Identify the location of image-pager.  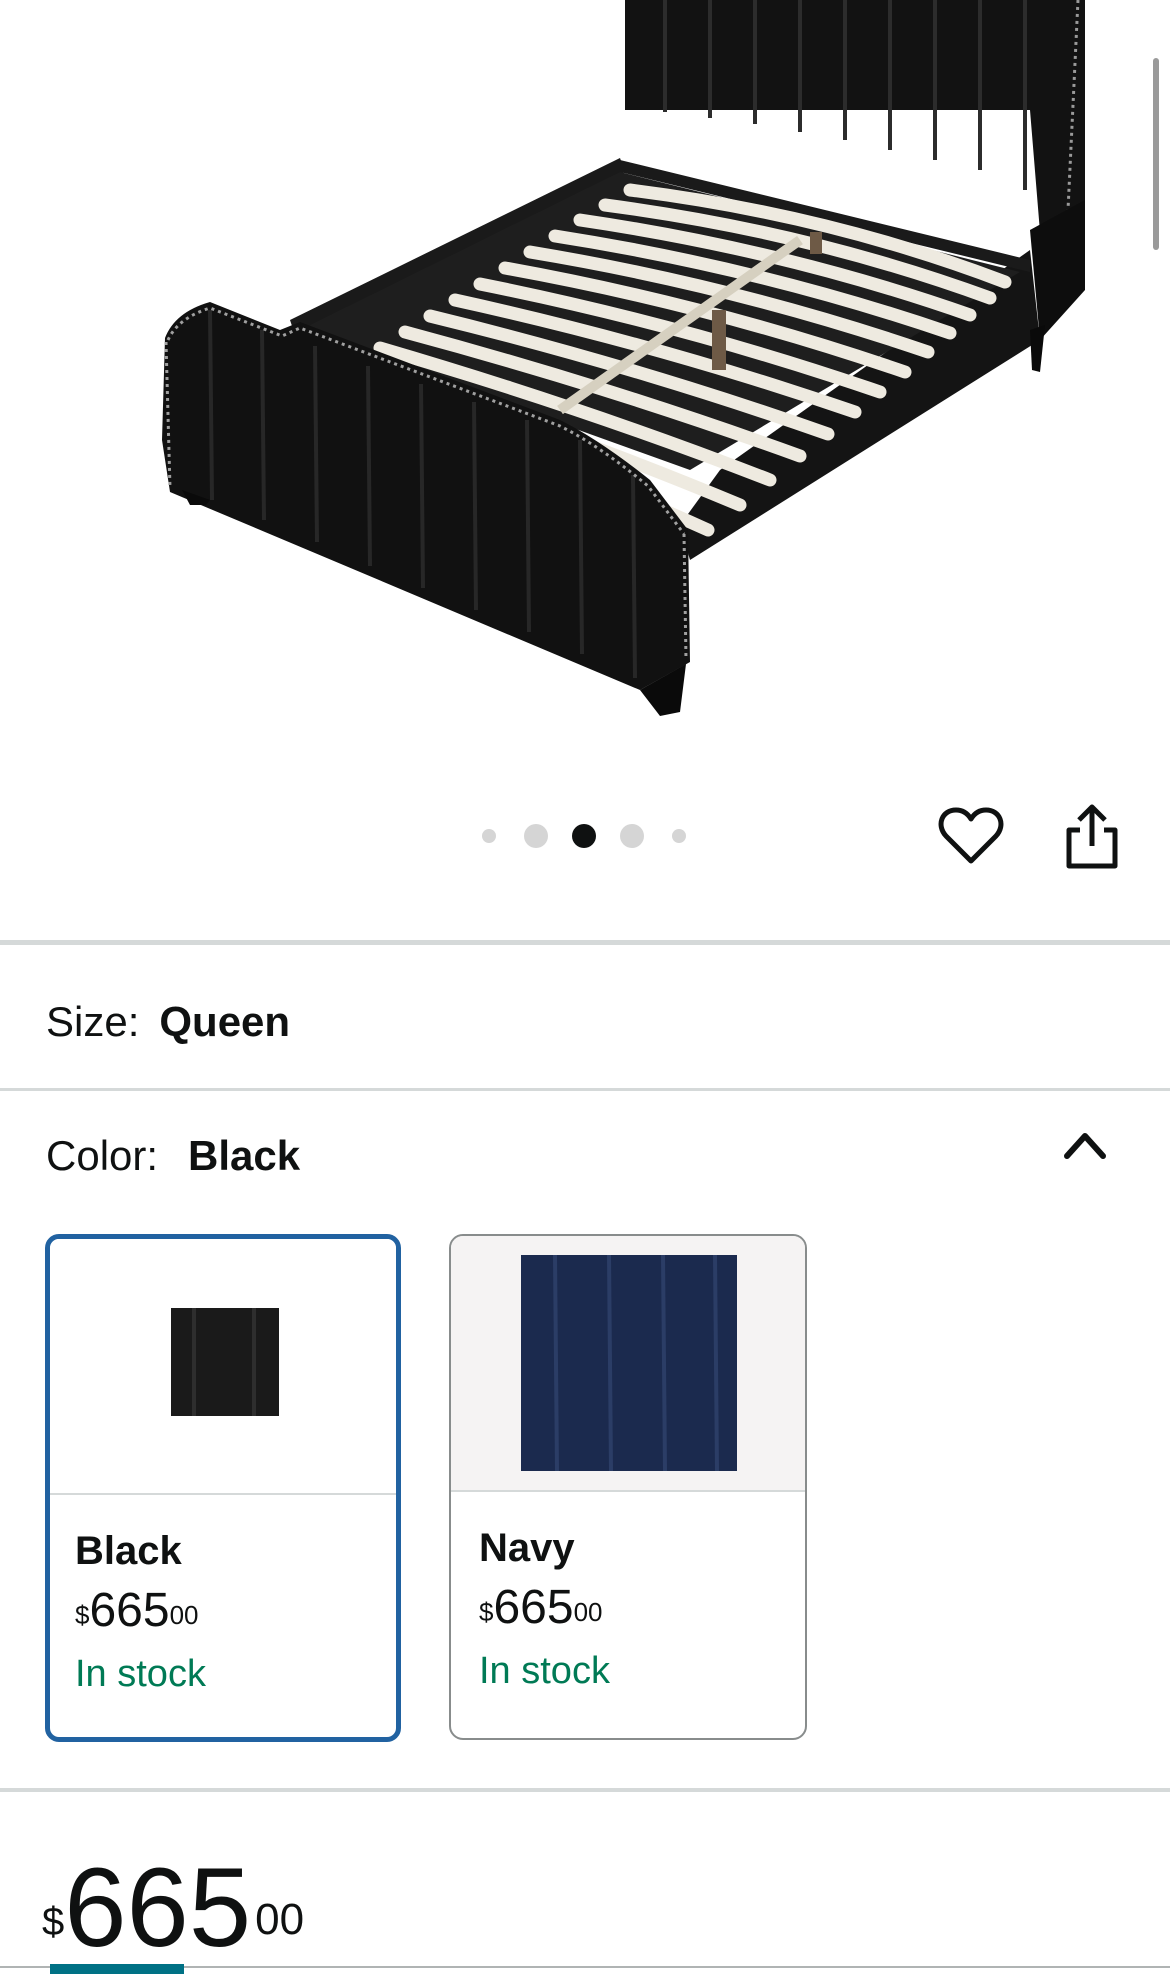
(585, 836).